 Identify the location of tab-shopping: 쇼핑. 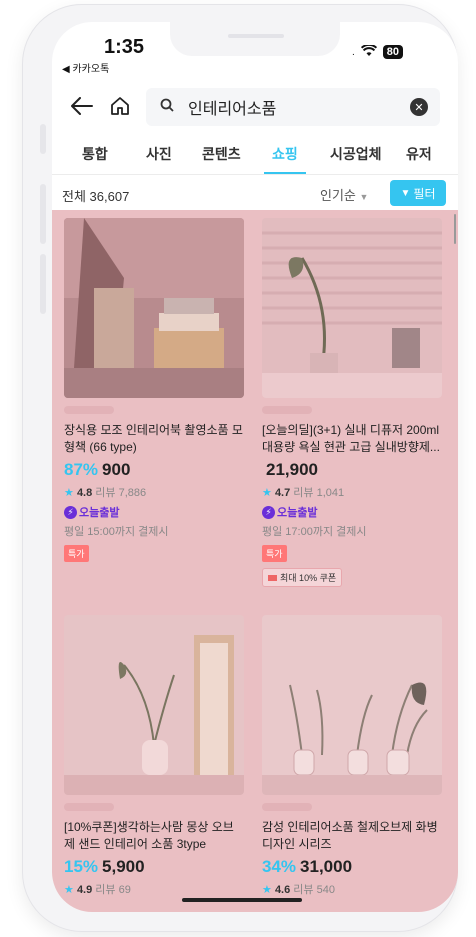
(285, 154).